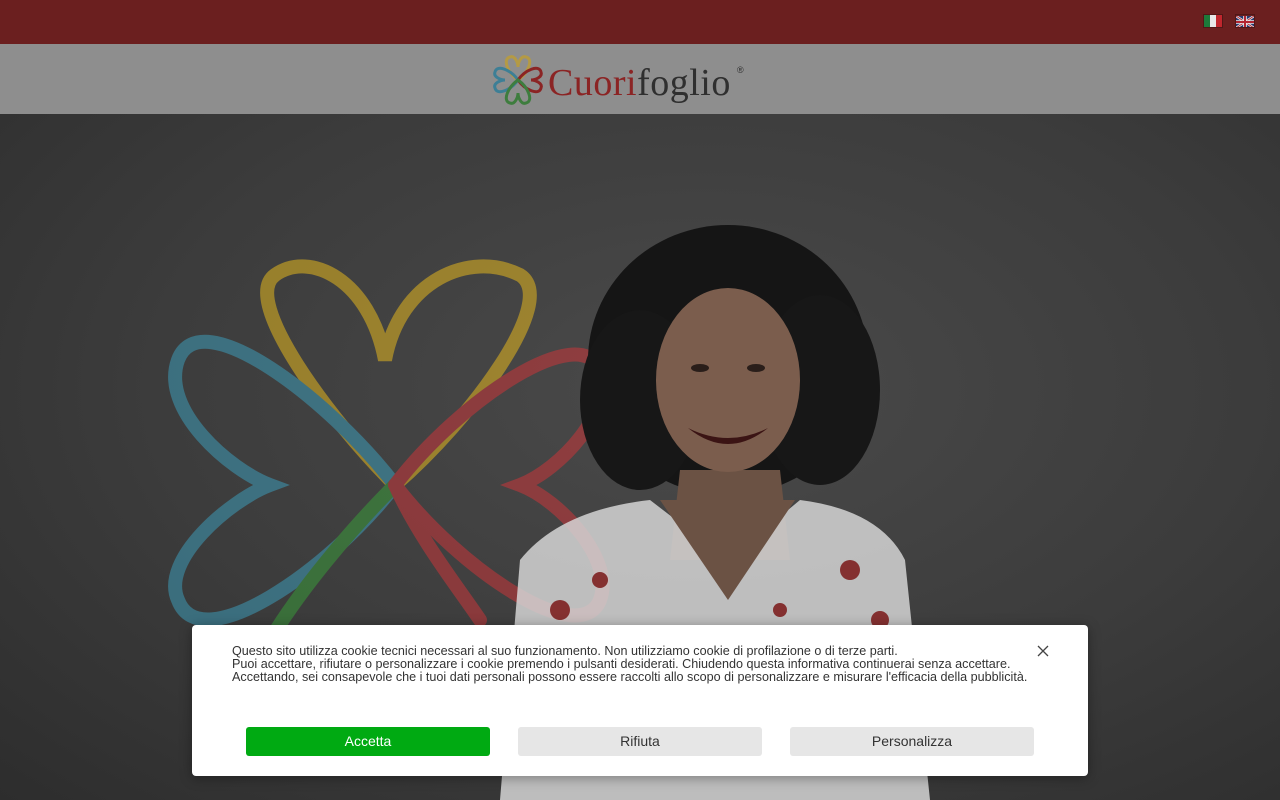 The image size is (1280, 800). I want to click on registered-mark: ®, so click(740, 70).